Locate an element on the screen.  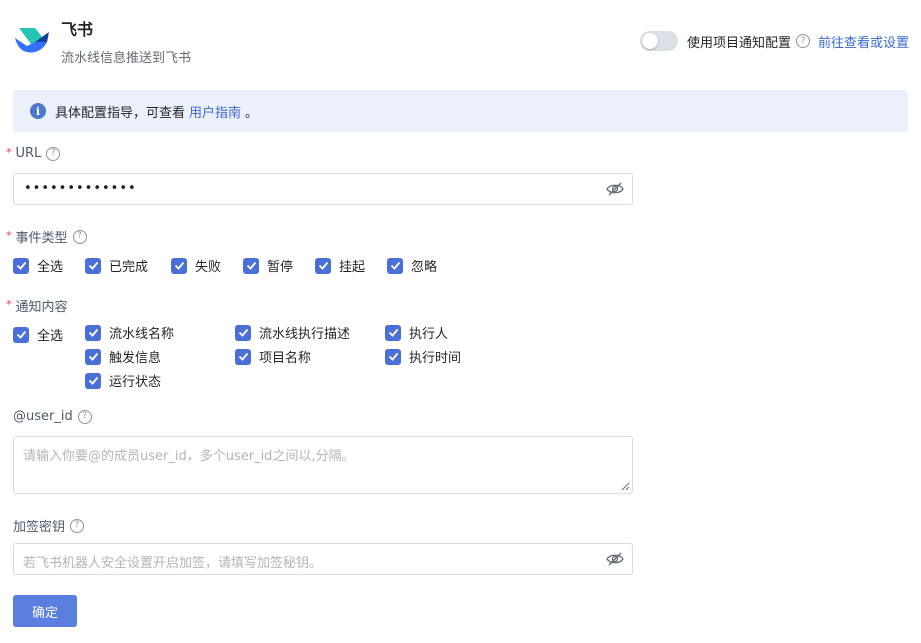
event-checkbox-suspended: 挂起 is located at coordinates (340, 265).